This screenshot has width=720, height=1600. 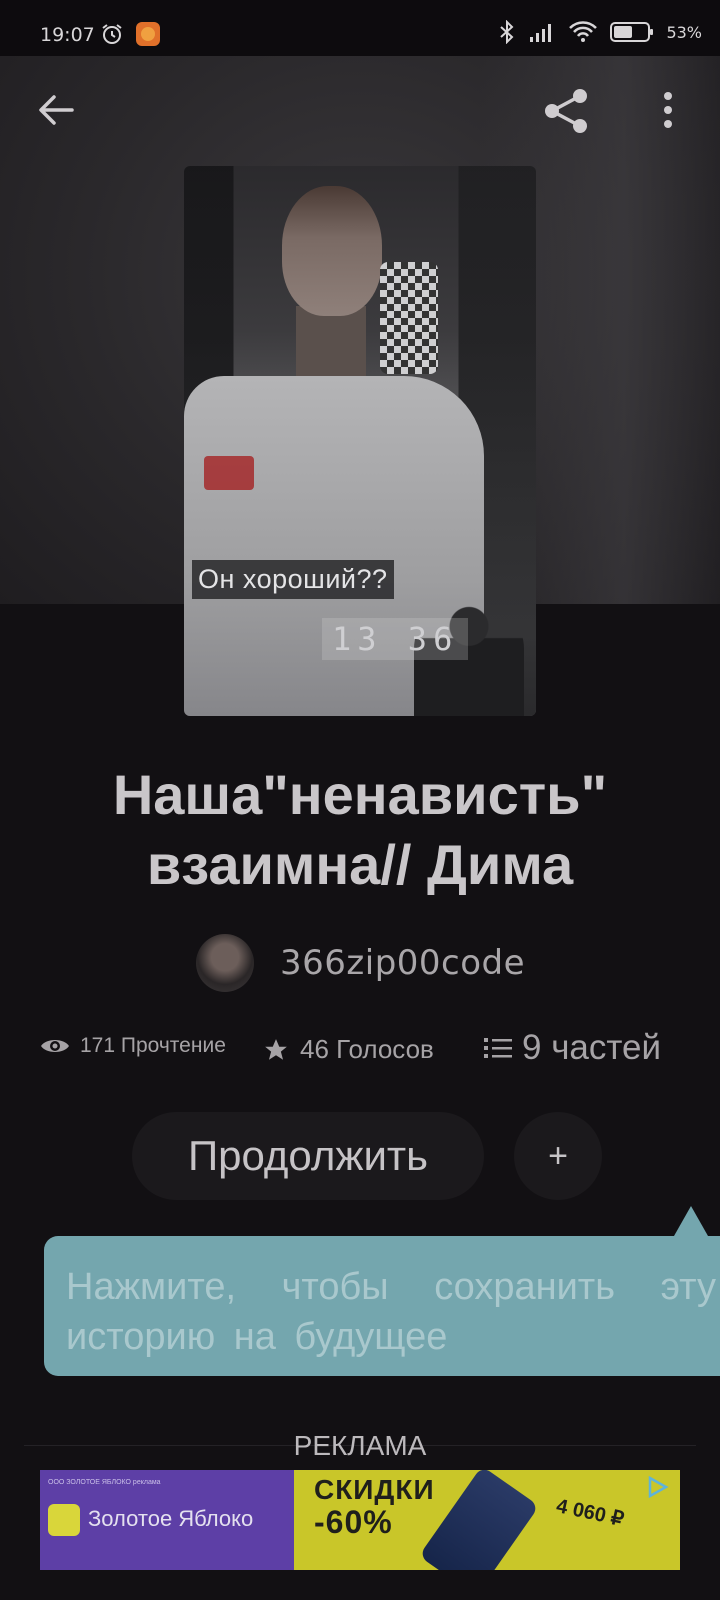 I want to click on more-options-button, so click(x=668, y=110).